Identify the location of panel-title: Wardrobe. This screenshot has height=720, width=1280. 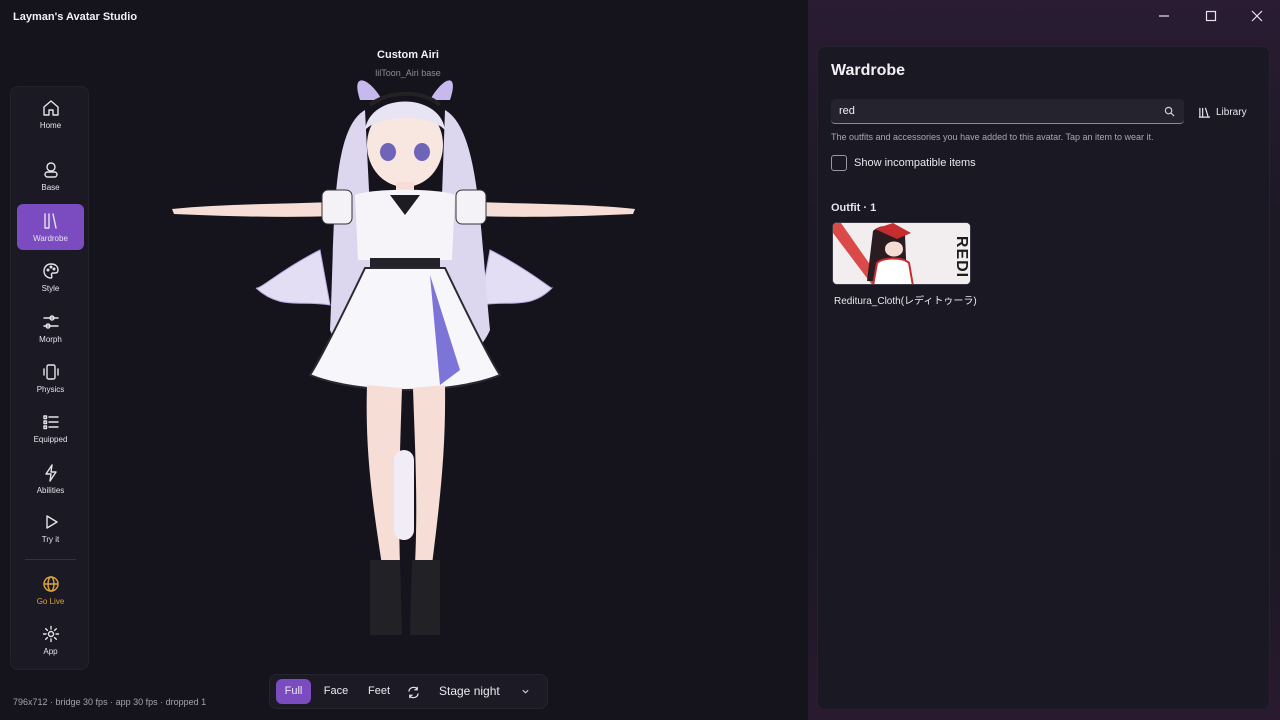
(868, 70).